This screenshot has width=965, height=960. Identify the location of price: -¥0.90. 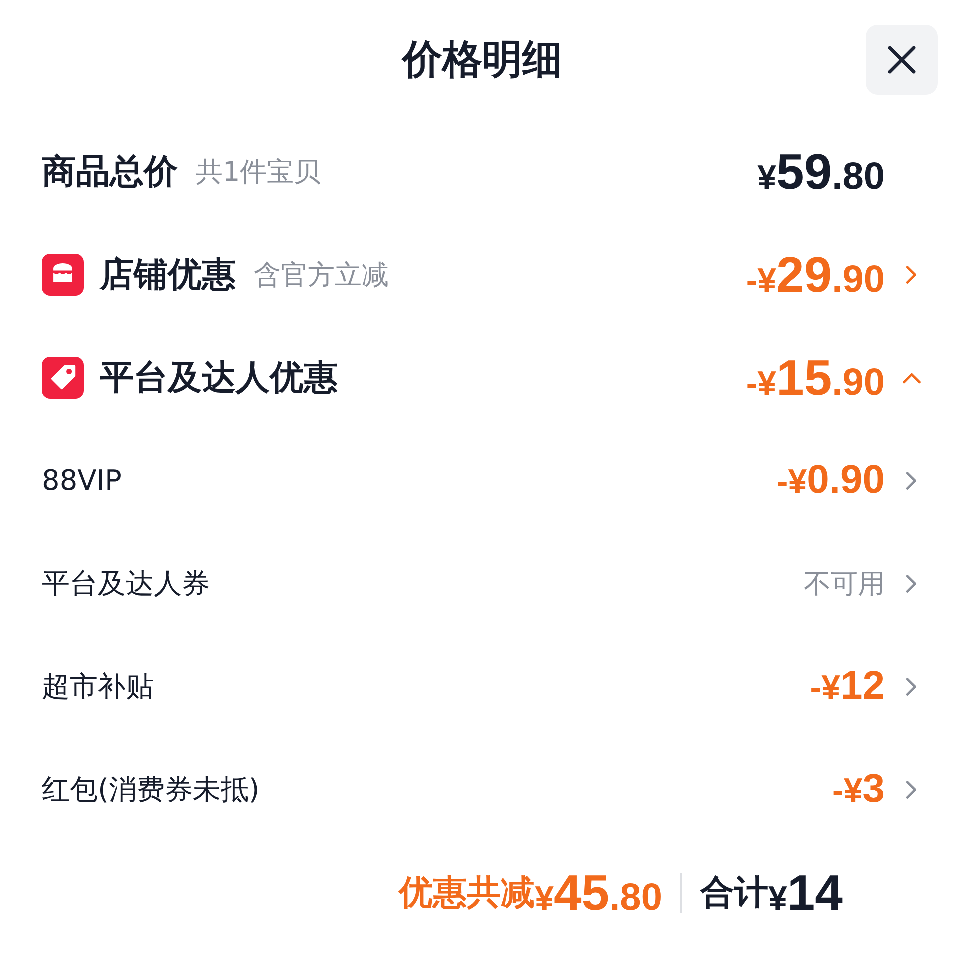
(830, 480).